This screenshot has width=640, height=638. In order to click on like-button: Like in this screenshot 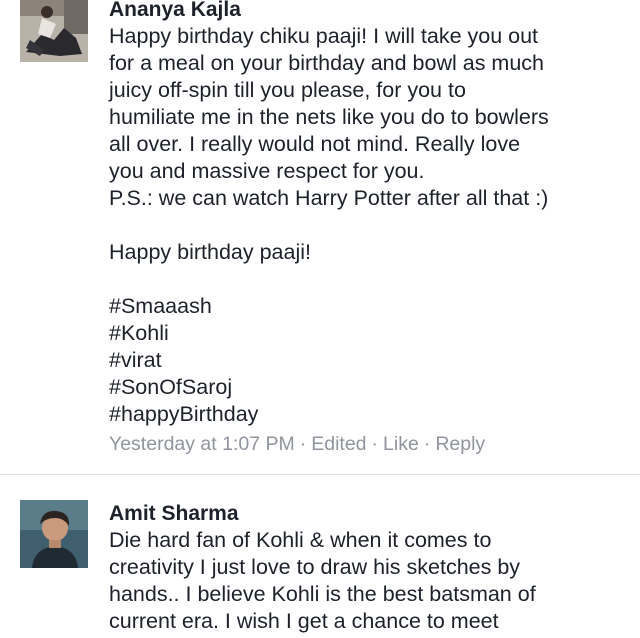, I will do `click(401, 444)`.